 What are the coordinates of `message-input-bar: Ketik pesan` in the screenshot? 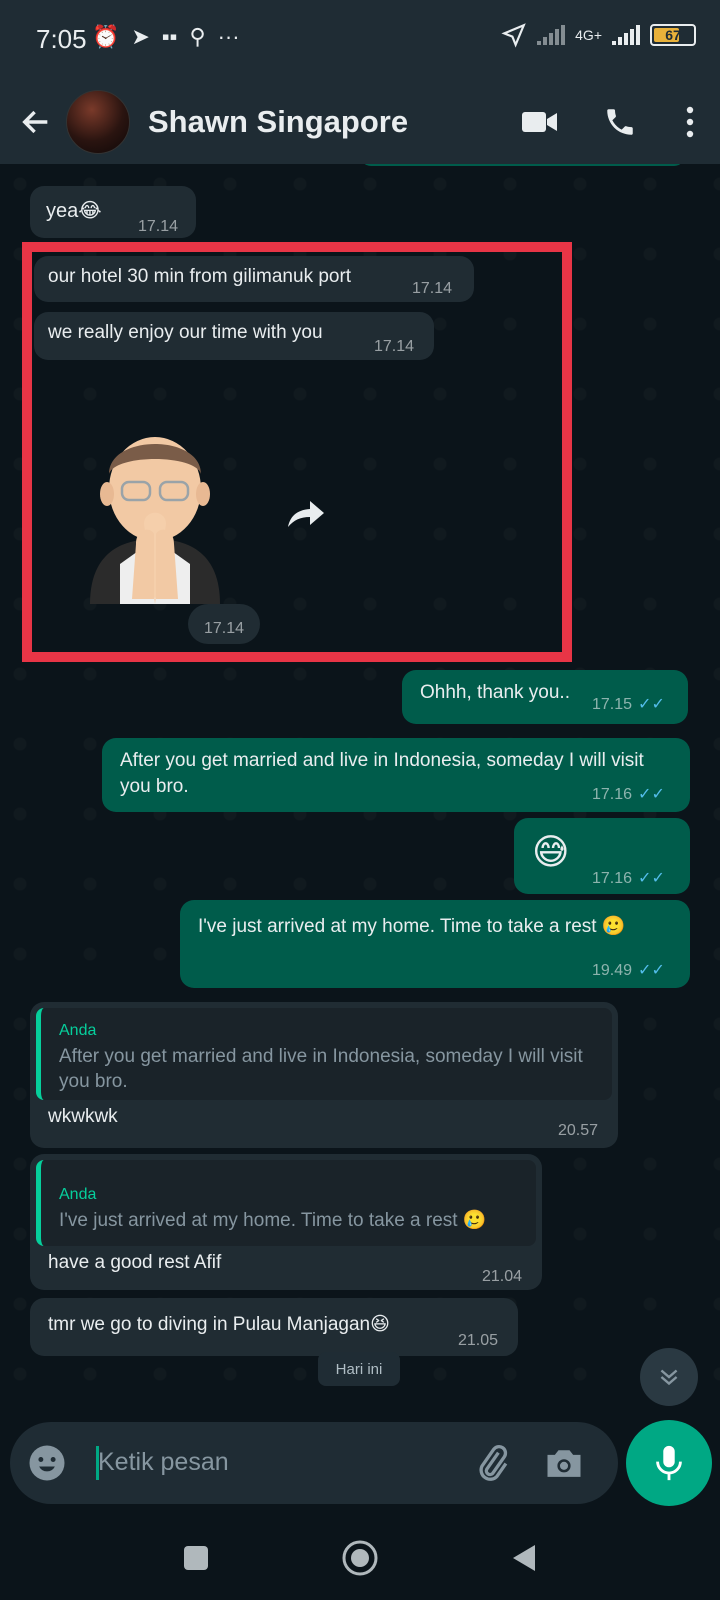 It's located at (314, 1463).